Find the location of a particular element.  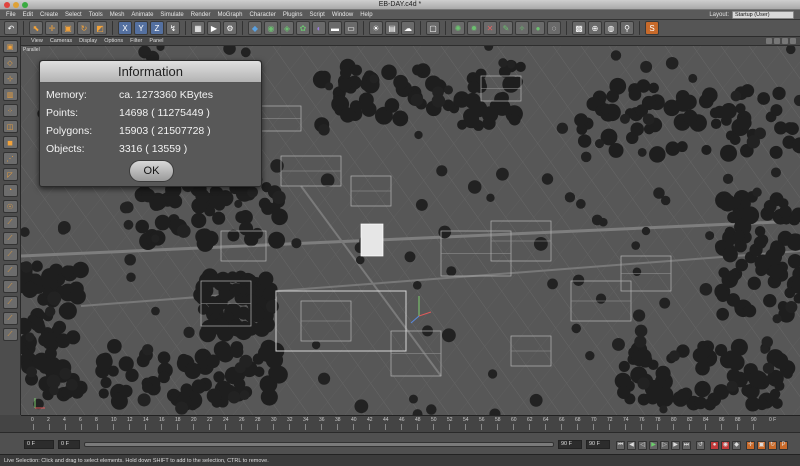

menu-animate: Animate is located at coordinates (142, 15).